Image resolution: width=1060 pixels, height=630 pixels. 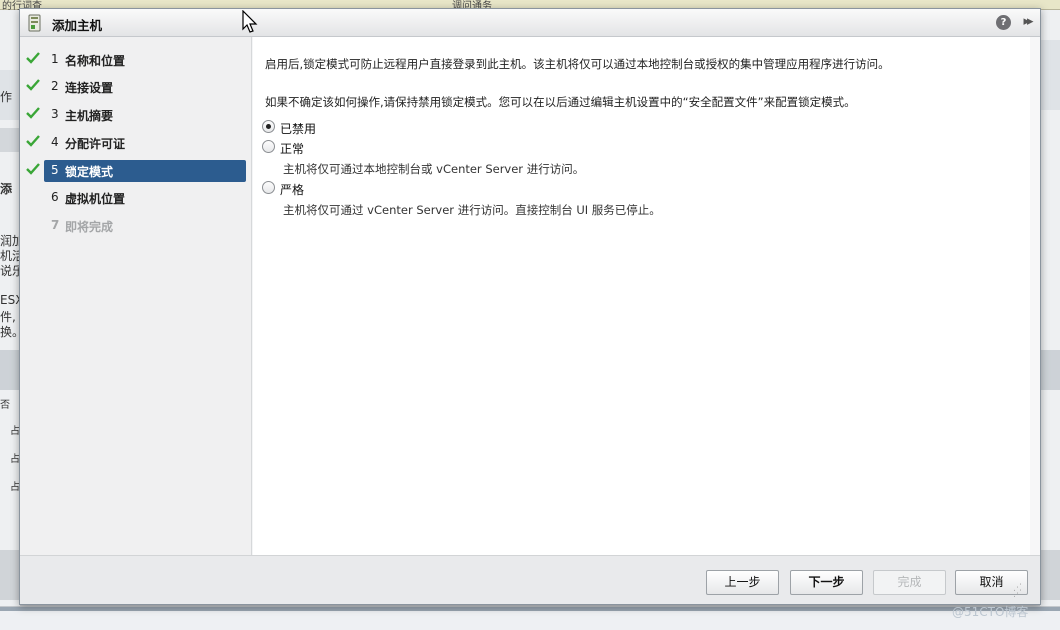 What do you see at coordinates (55, 142) in the screenshot?
I see `step-number: 4` at bounding box center [55, 142].